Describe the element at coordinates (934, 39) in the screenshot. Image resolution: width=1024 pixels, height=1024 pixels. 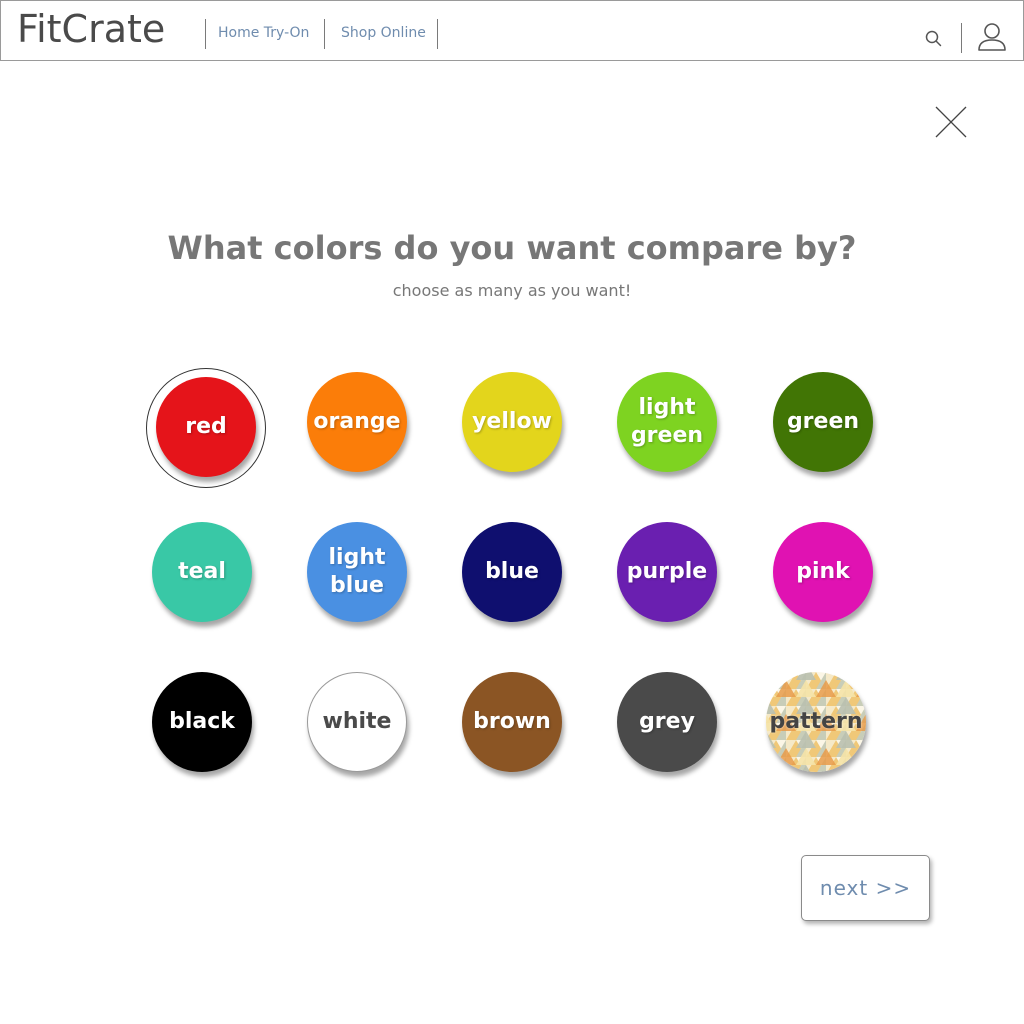
I see `search-icon` at that location.